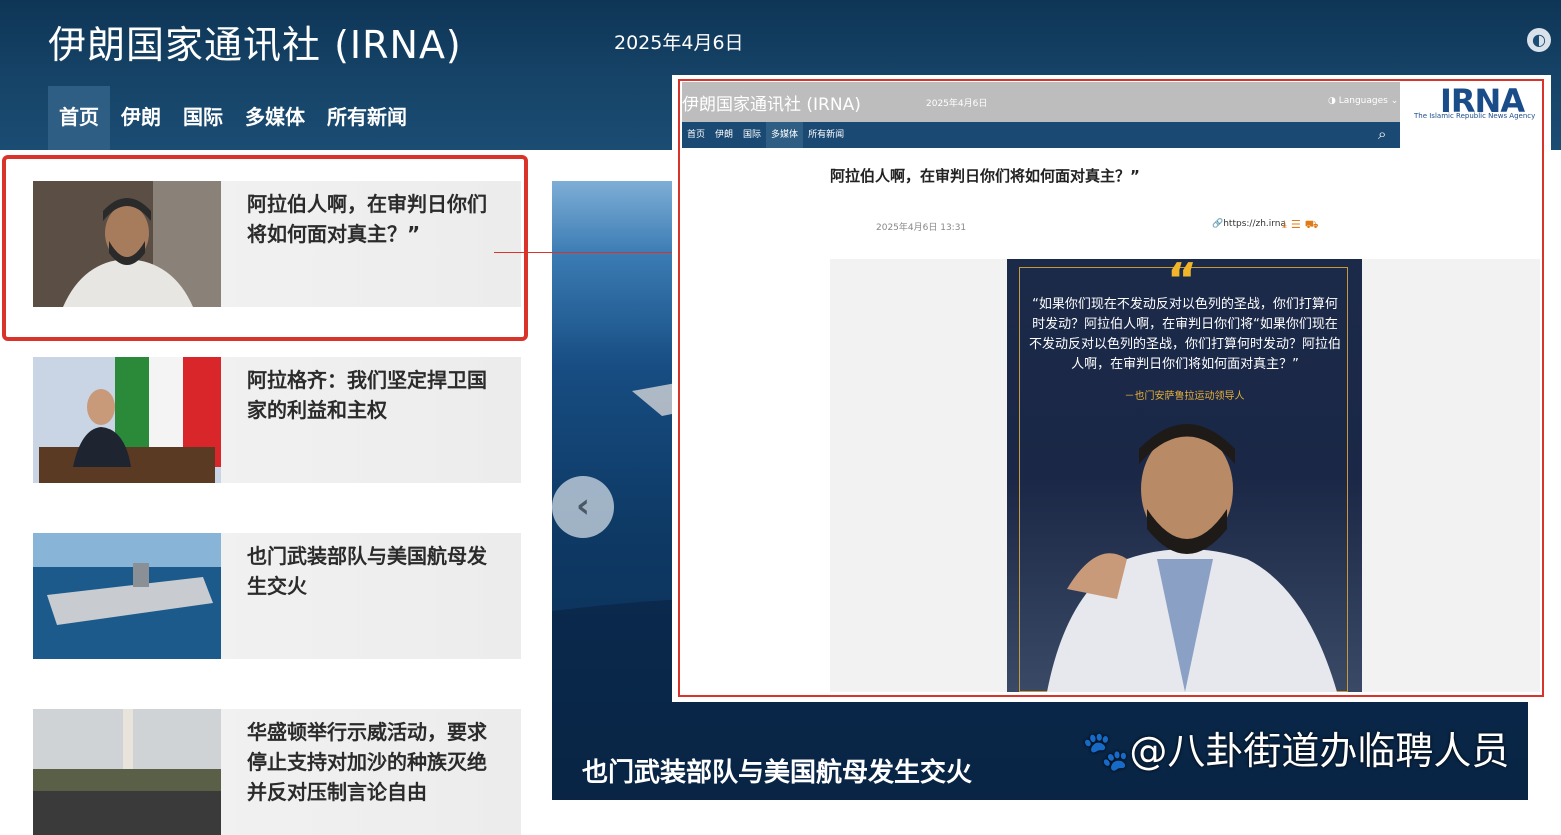 The image size is (1561, 835). I want to click on list-item: 也门武装部队与美国航母发生交火, so click(277, 596).